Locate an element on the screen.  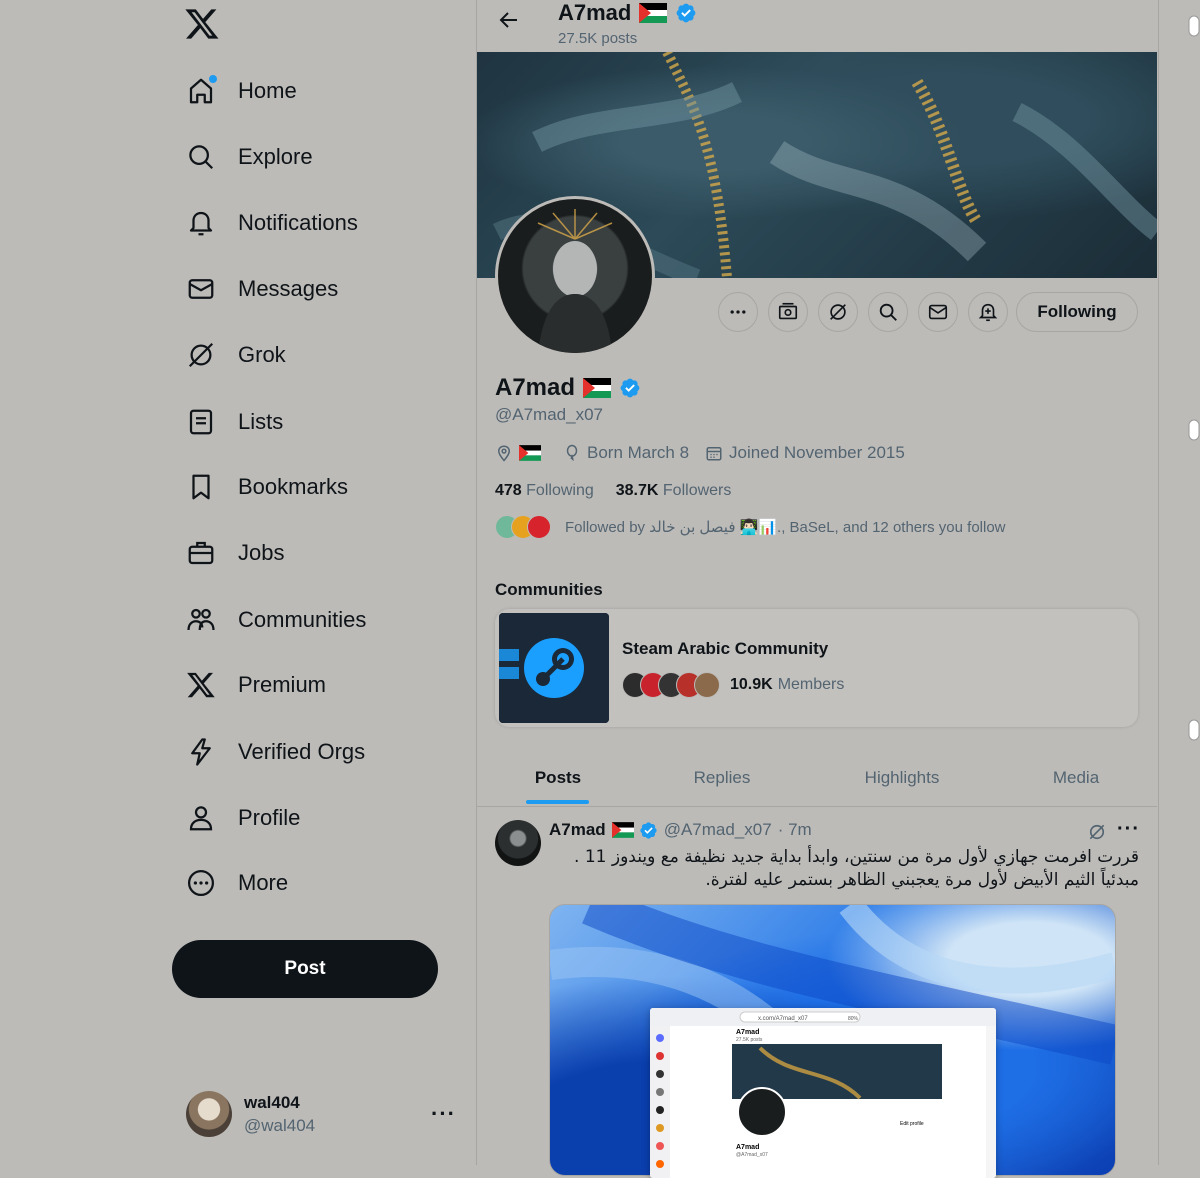
sidebar-item-label: Explore is located at coordinates (275, 156).